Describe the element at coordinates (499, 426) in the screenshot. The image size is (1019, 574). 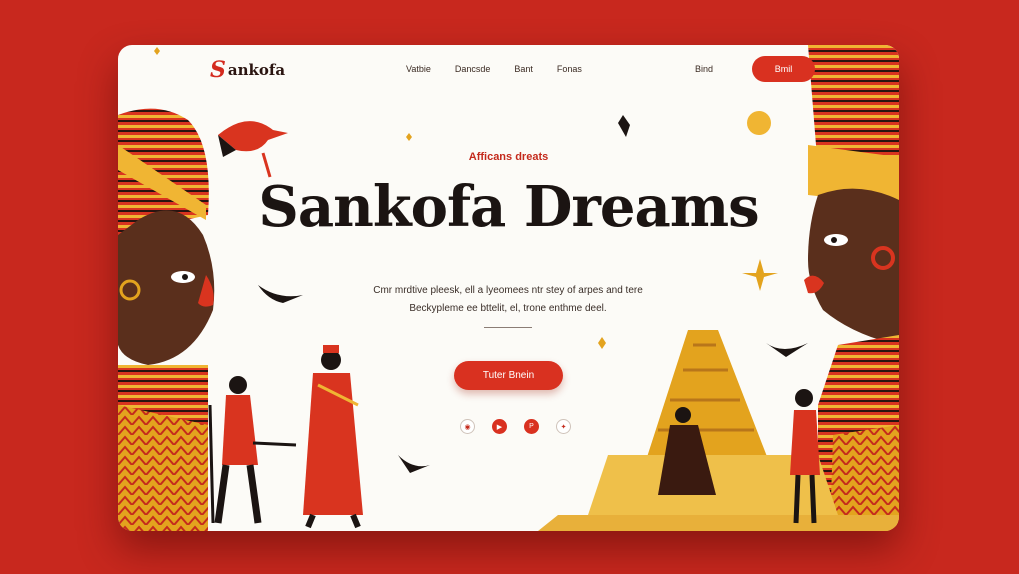
I see `play-icon: ▶` at that location.